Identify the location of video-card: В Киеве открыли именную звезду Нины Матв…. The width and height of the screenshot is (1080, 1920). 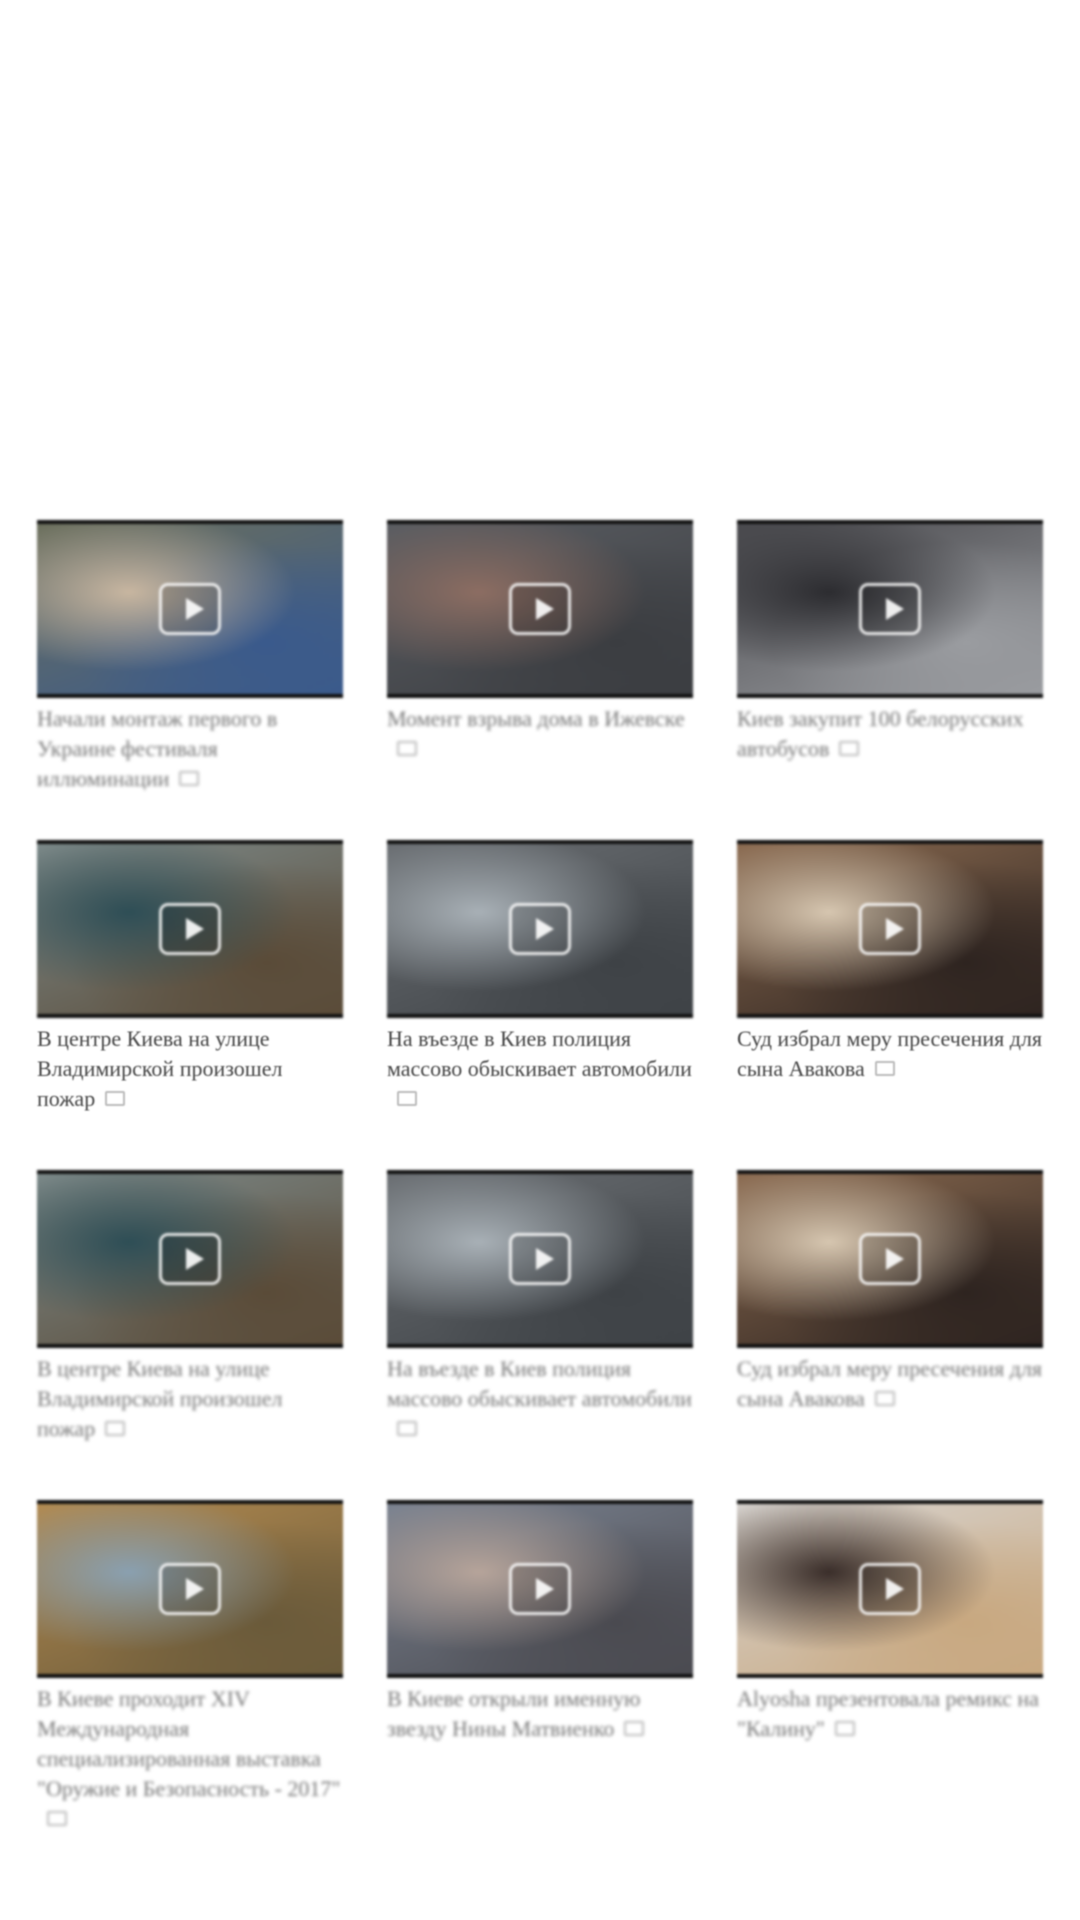
(540, 1680).